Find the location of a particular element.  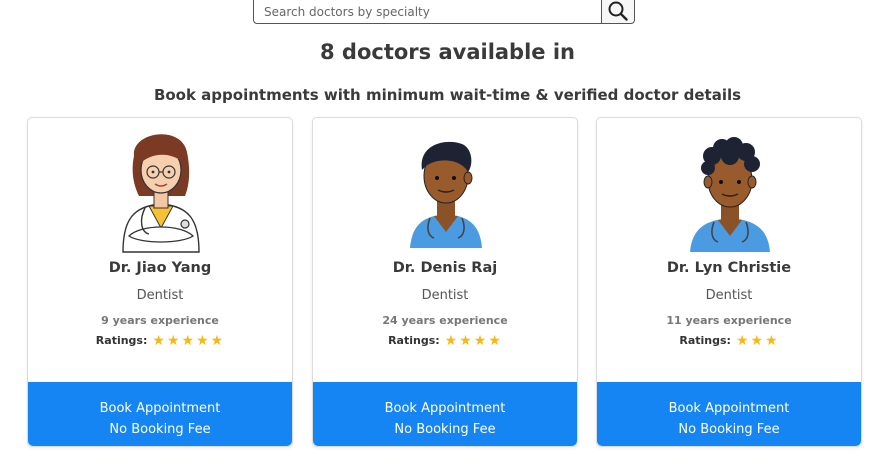

rating-stars: ★ ★ ★ ★ is located at coordinates (473, 341).